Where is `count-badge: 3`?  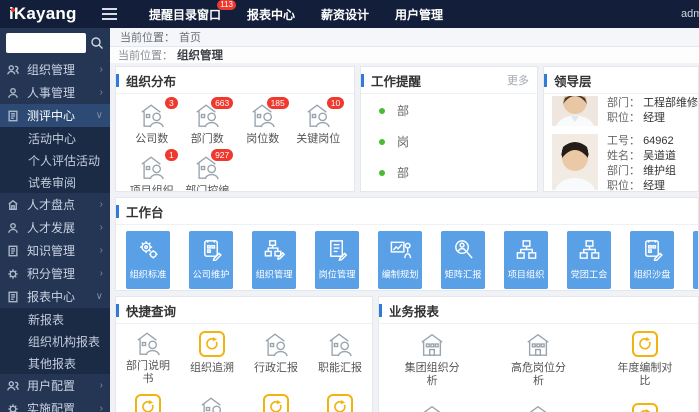
count-badge: 3 is located at coordinates (171, 103).